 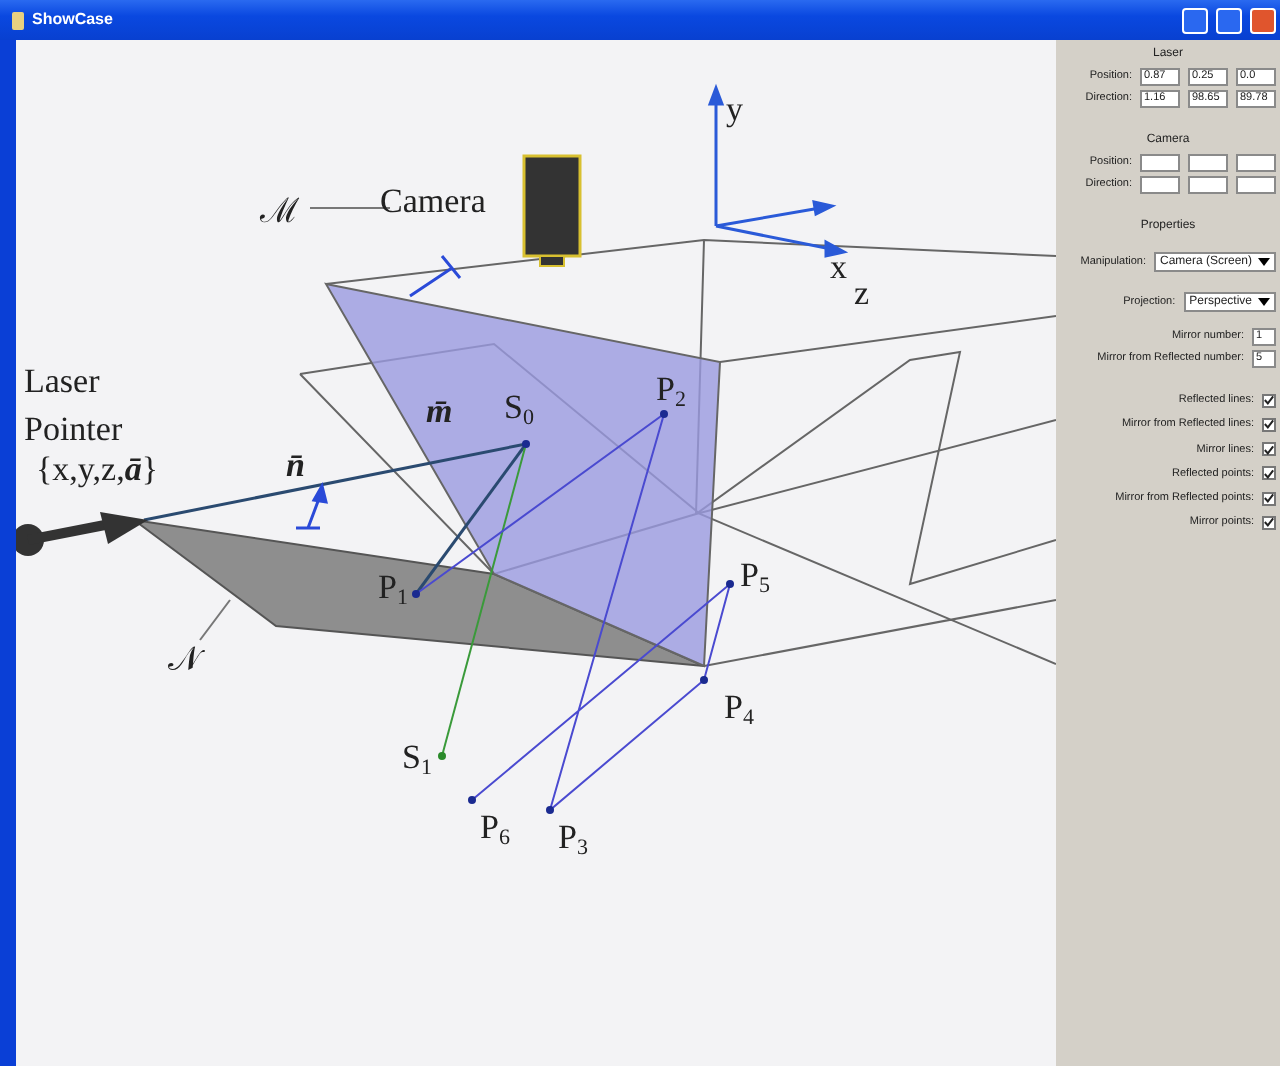 What do you see at coordinates (734, 109) in the screenshot?
I see `scene-label: y` at bounding box center [734, 109].